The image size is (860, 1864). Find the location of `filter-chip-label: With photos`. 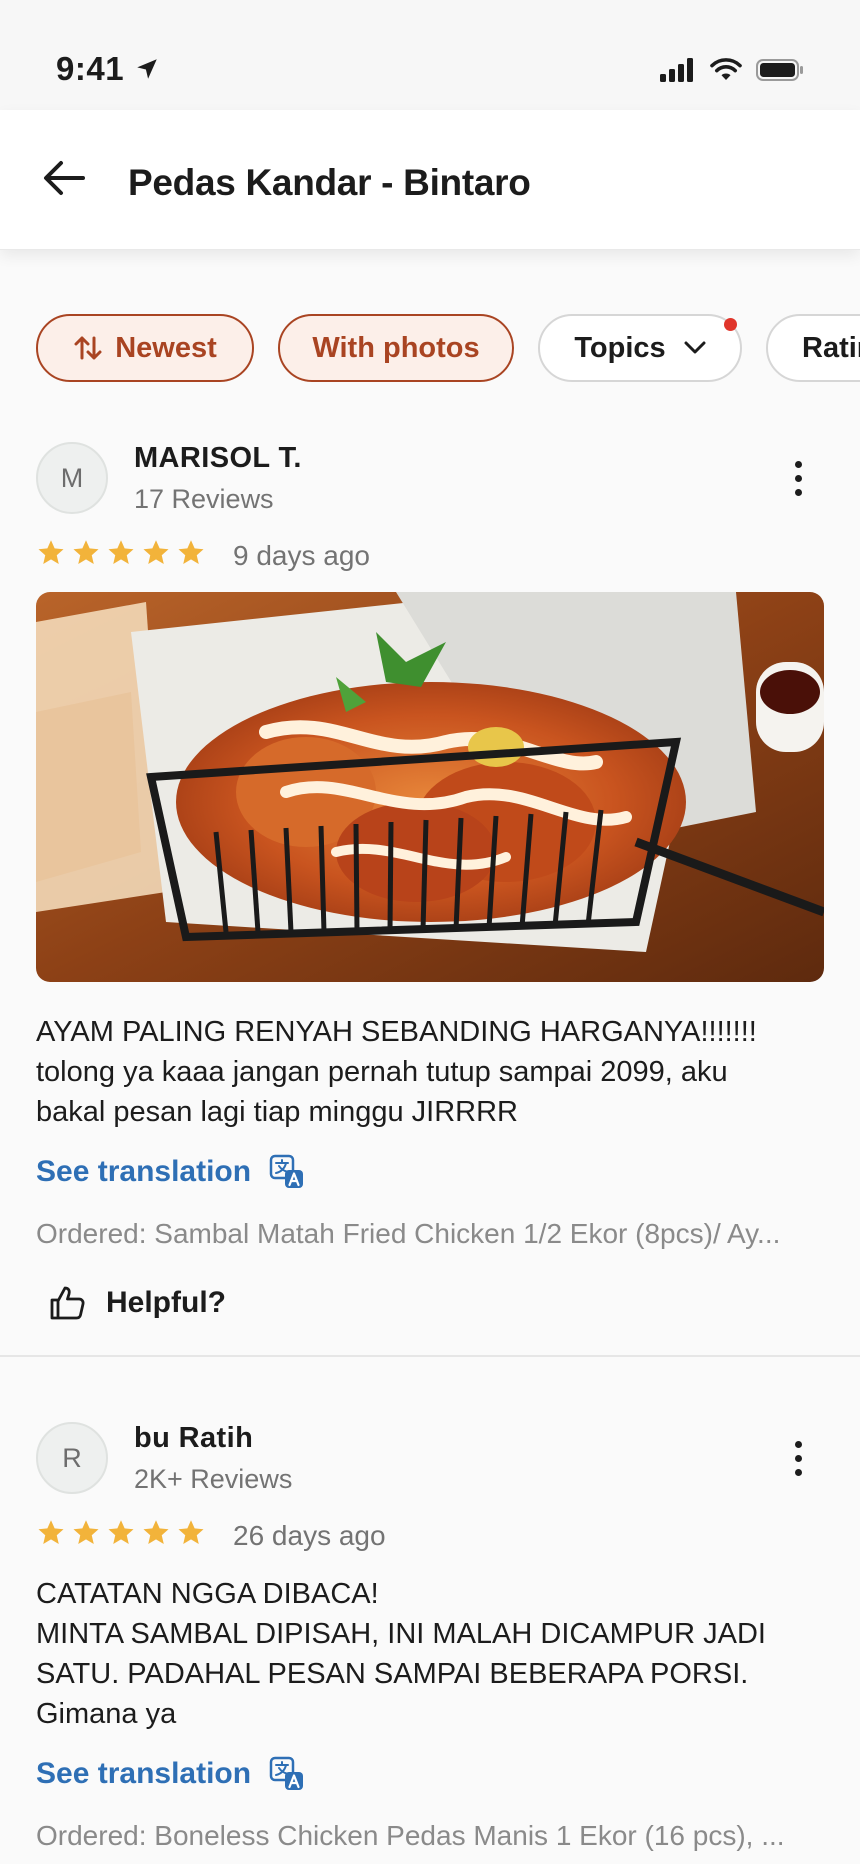

filter-chip-label: With photos is located at coordinates (396, 347).